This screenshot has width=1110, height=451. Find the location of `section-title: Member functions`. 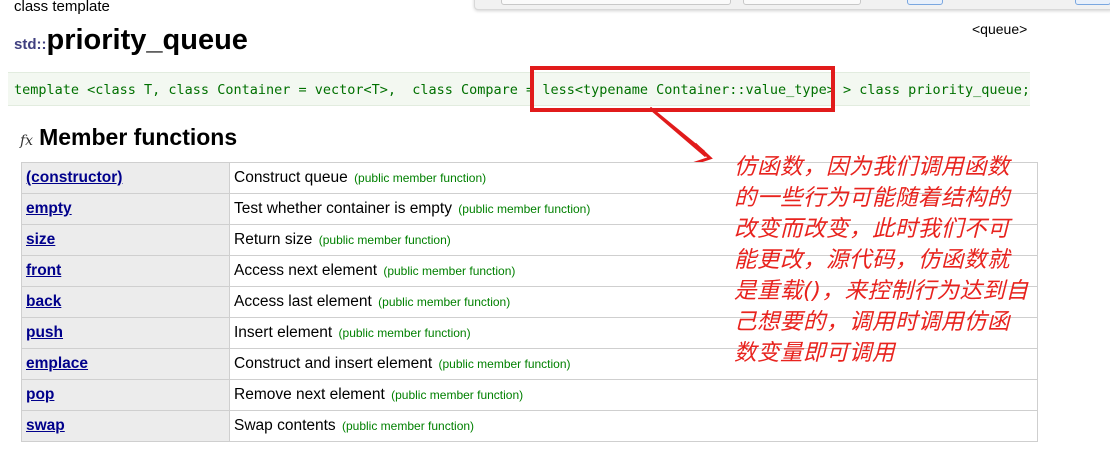

section-title: Member functions is located at coordinates (138, 137).